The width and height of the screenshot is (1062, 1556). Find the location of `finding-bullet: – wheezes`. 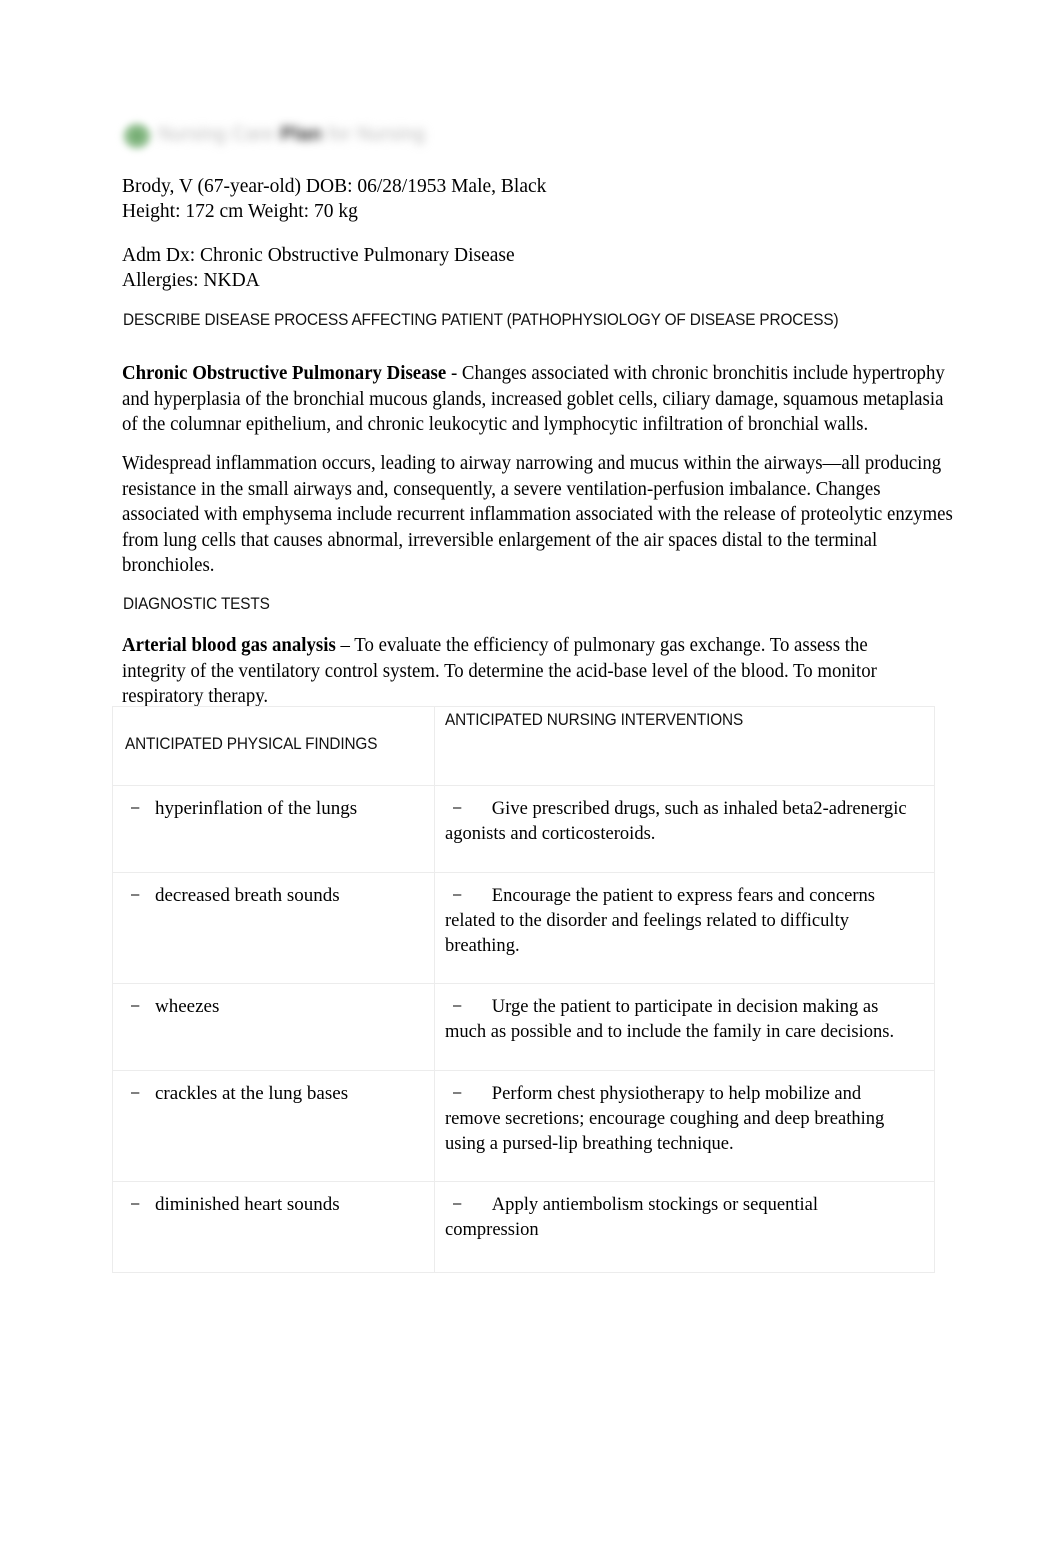

finding-bullet: – wheezes is located at coordinates (273, 1006).